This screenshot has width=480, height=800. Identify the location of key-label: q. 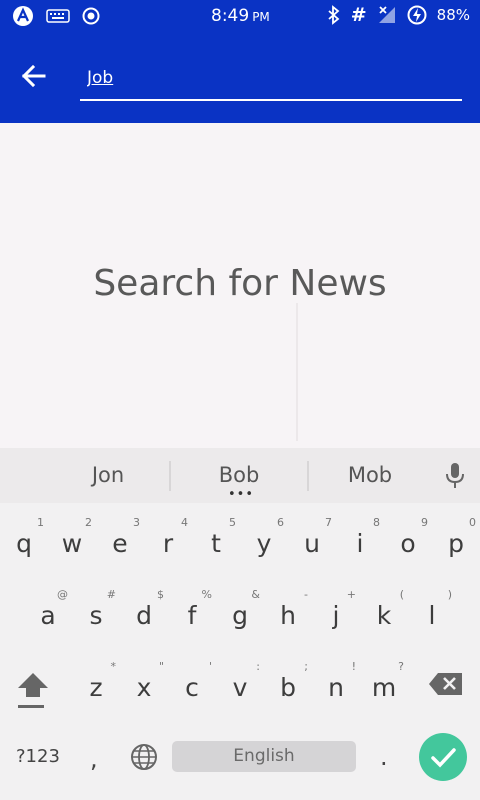
(24, 543).